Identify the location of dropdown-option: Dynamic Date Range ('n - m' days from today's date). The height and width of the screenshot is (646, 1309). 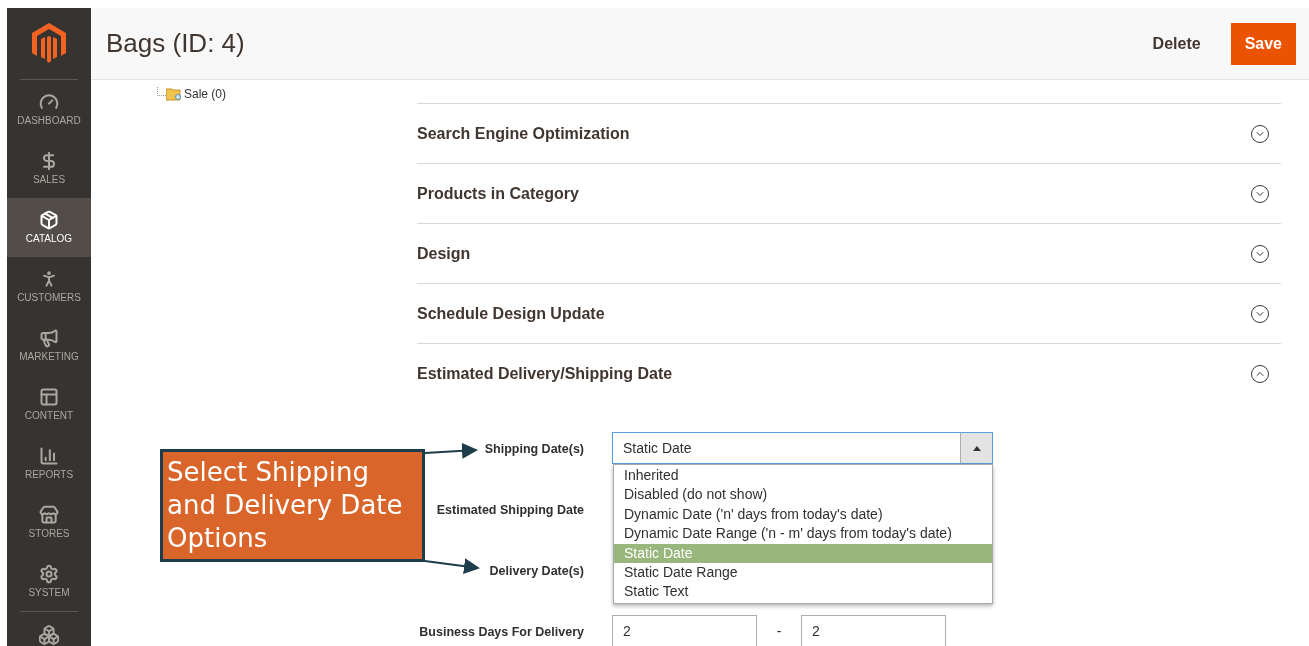
(803, 534).